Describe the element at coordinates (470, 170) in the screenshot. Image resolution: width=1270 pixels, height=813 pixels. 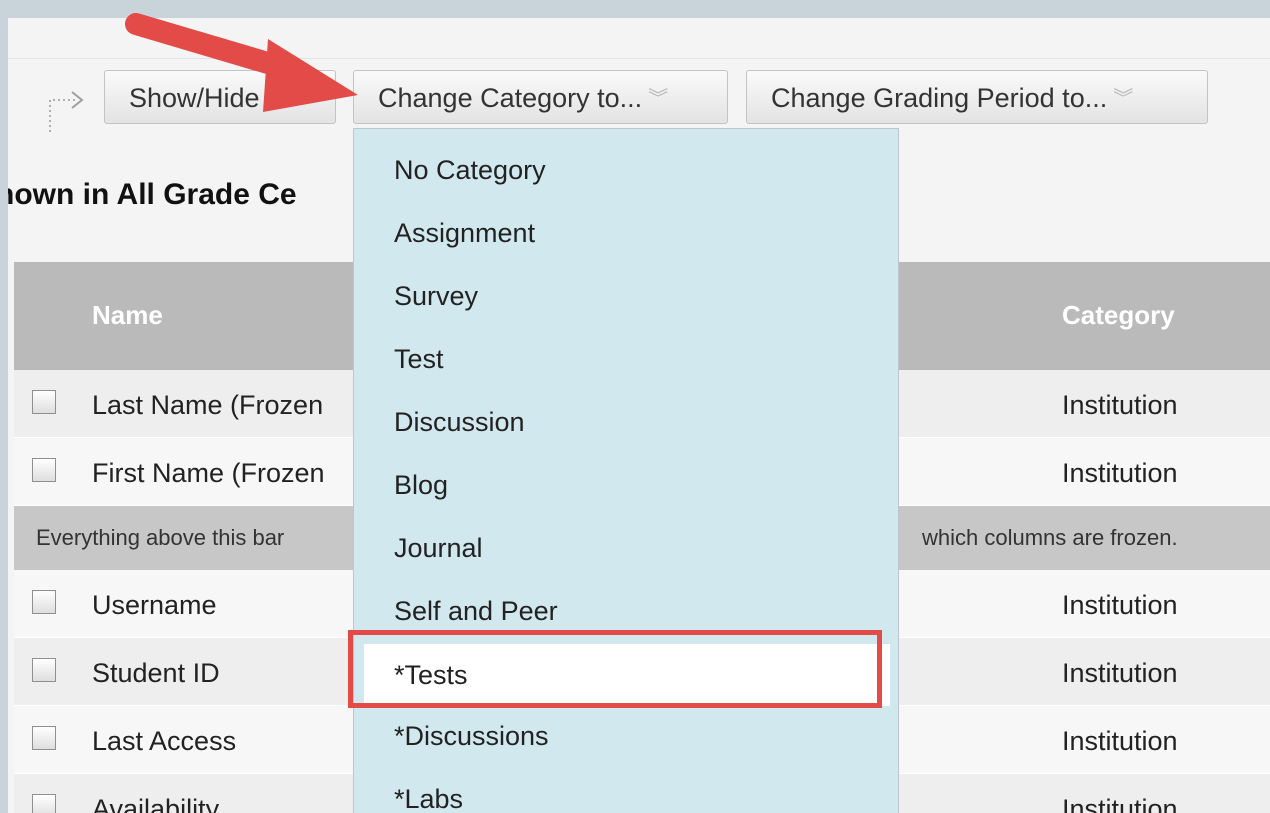
I see `menu-item-no-category: No Category` at that location.